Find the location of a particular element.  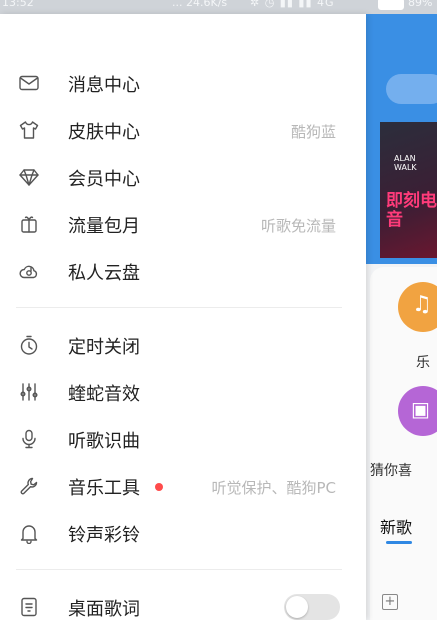

menu-item-value: 听觉保护、酷狗PC is located at coordinates (273, 488).